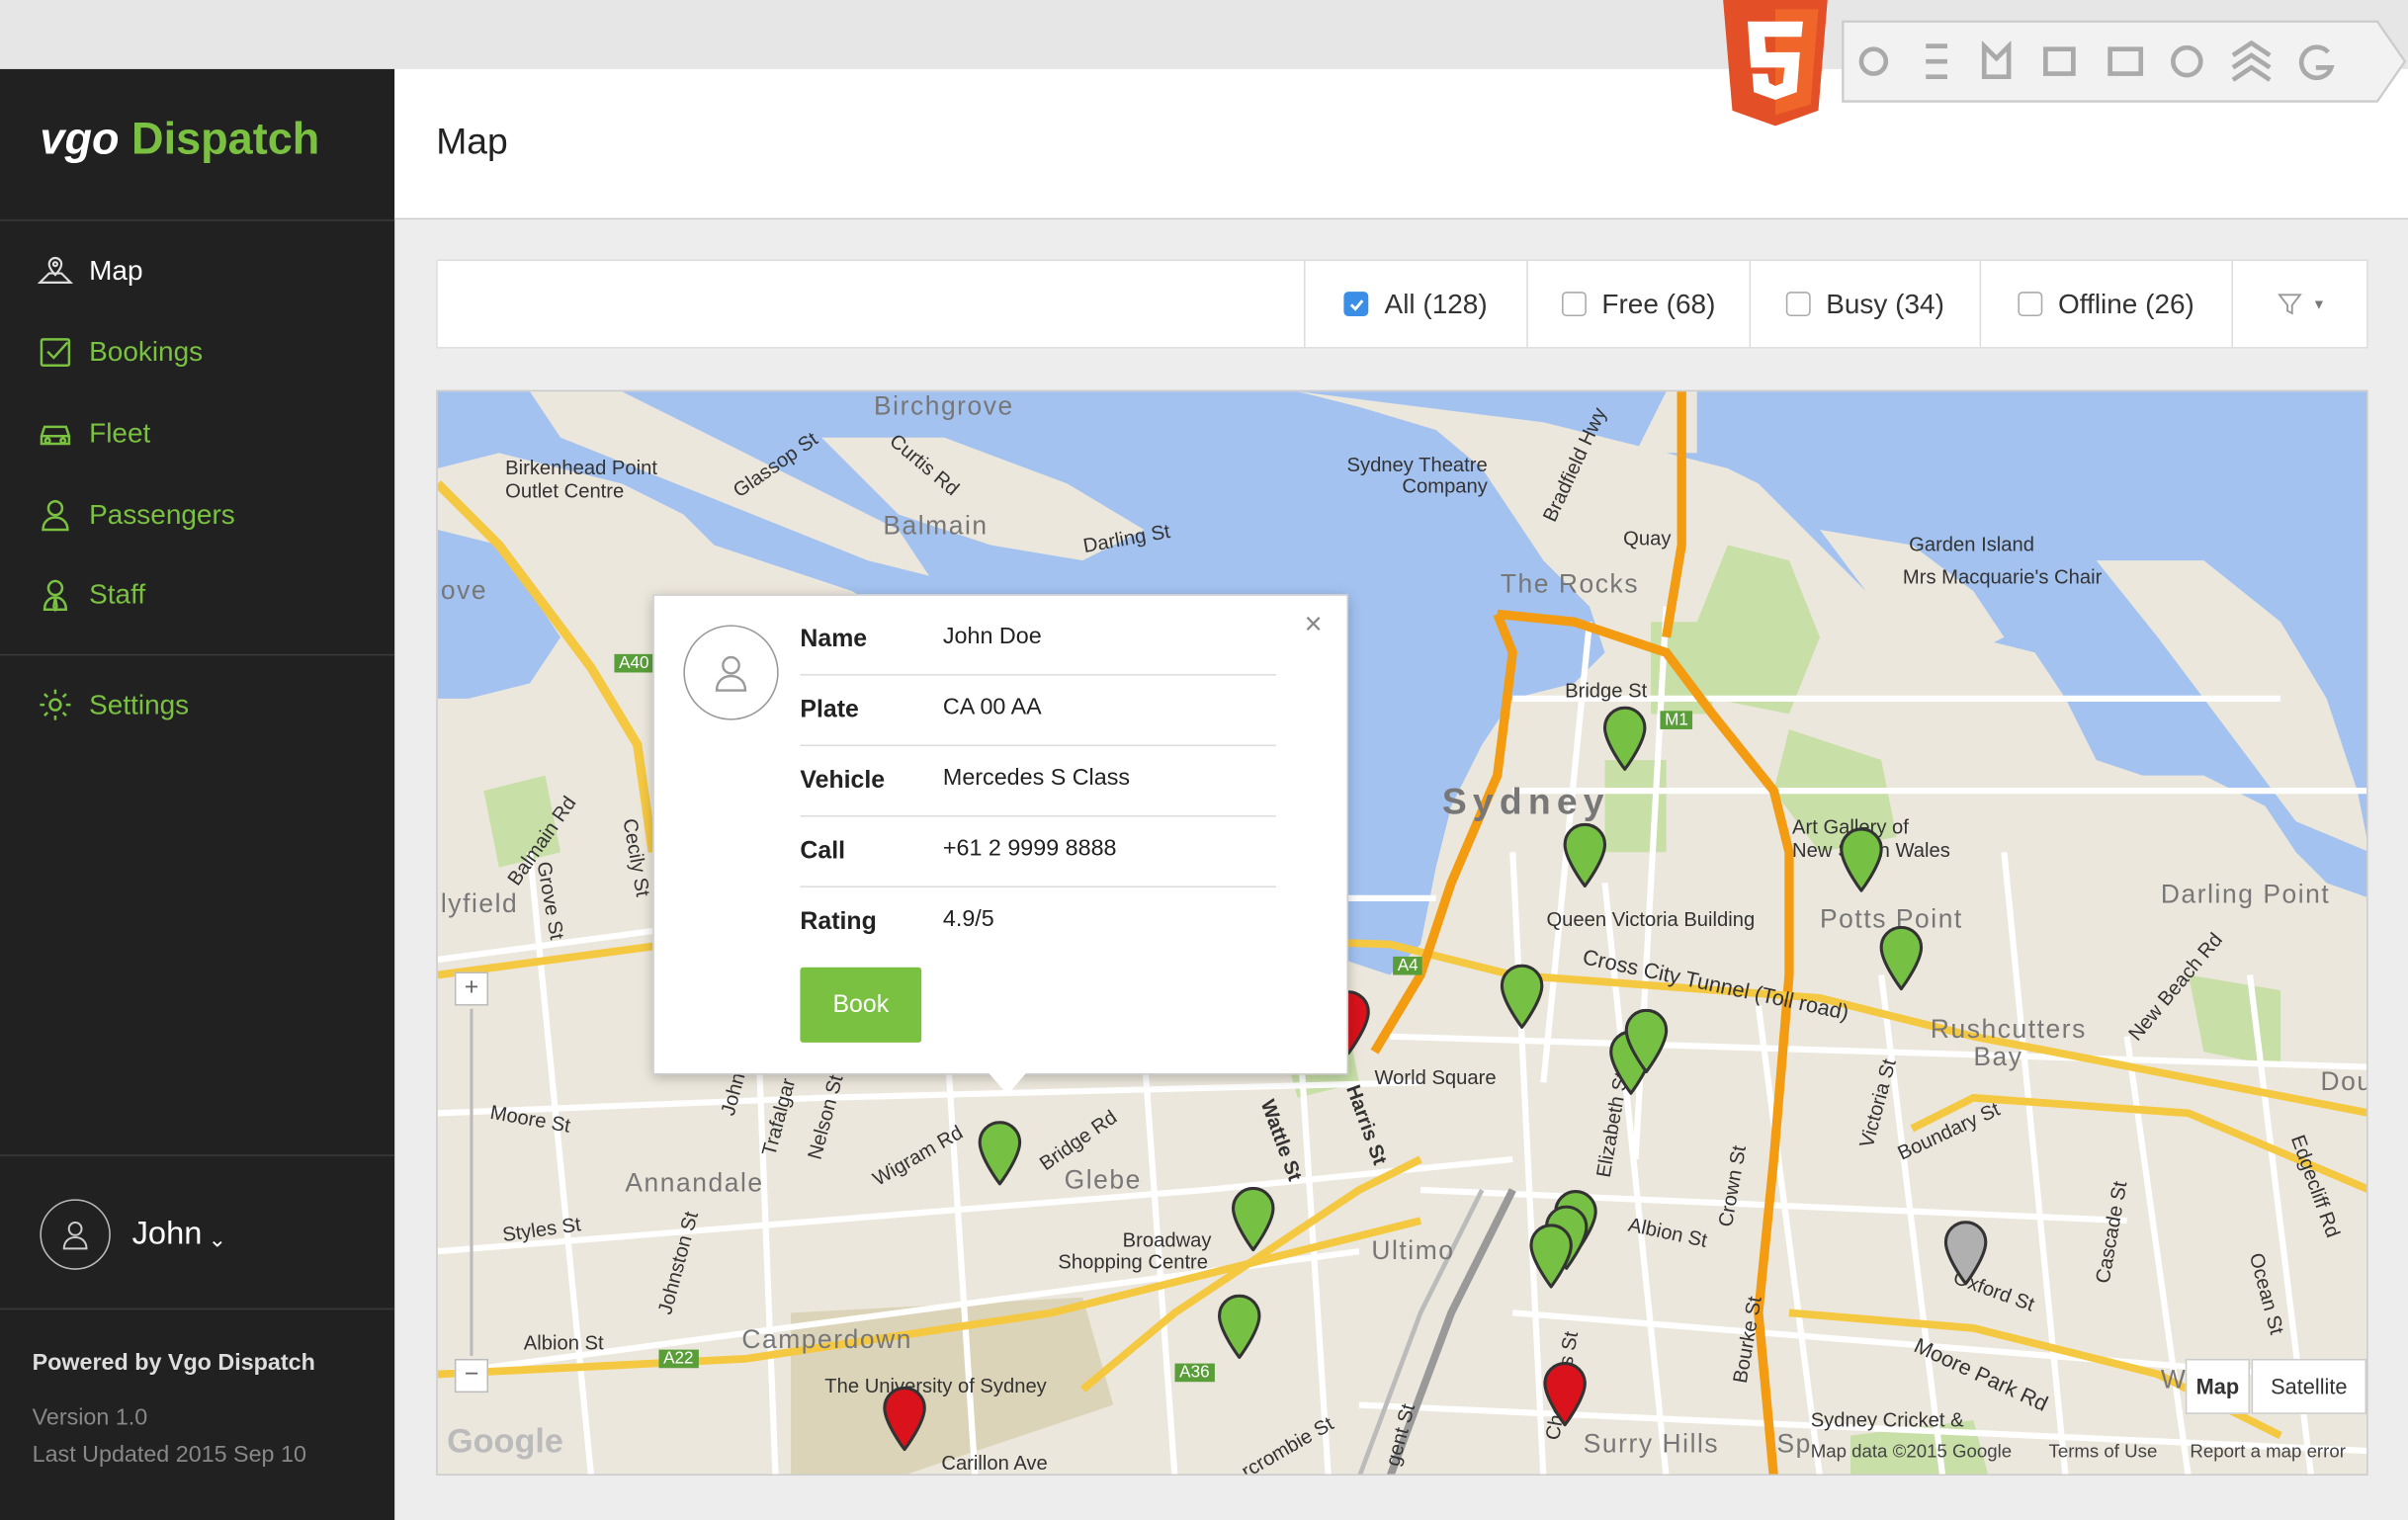 The image size is (2408, 1520). I want to click on terms-link: Terms of Use, so click(2103, 1451).